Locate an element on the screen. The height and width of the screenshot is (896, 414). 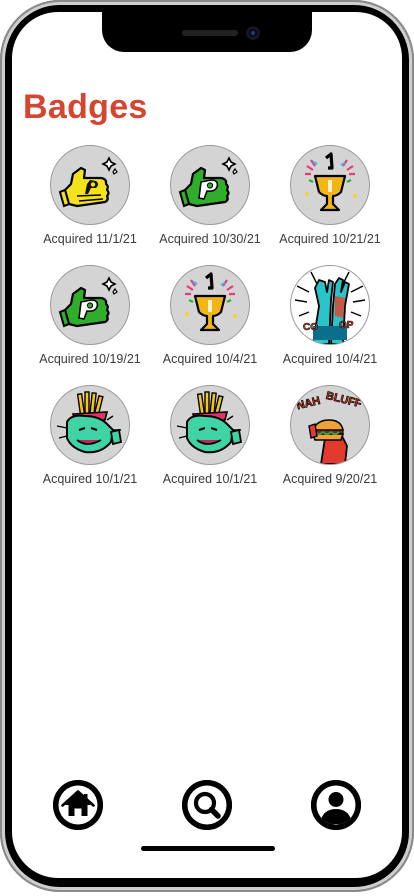
badge-caption: Acquired 9/20/21 is located at coordinates (330, 479).